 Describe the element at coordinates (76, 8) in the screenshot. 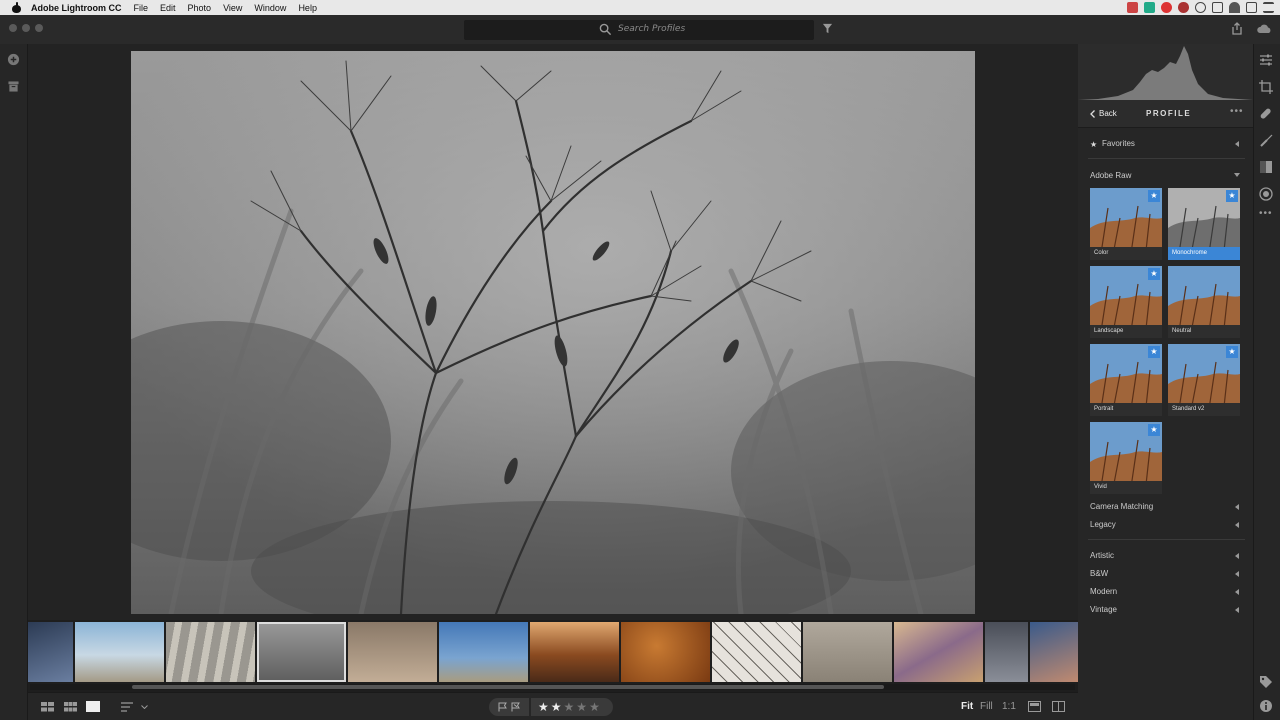

I see `menu-app-name: Adobe Lightroom CC` at that location.